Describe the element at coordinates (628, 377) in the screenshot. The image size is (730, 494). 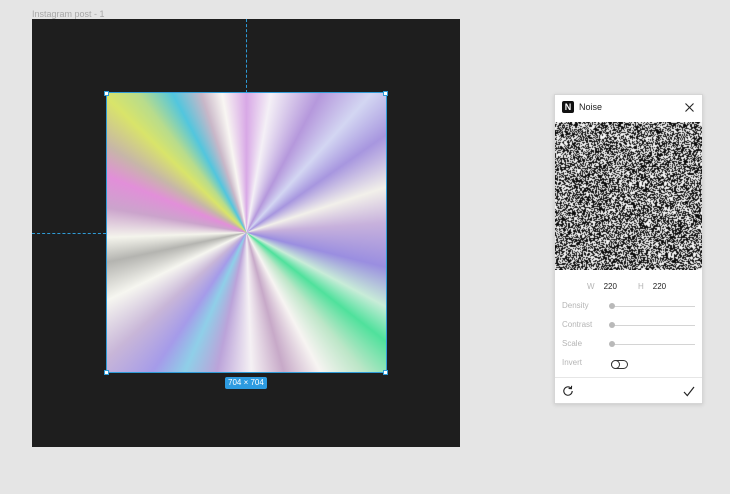
I see `footer-divider` at that location.